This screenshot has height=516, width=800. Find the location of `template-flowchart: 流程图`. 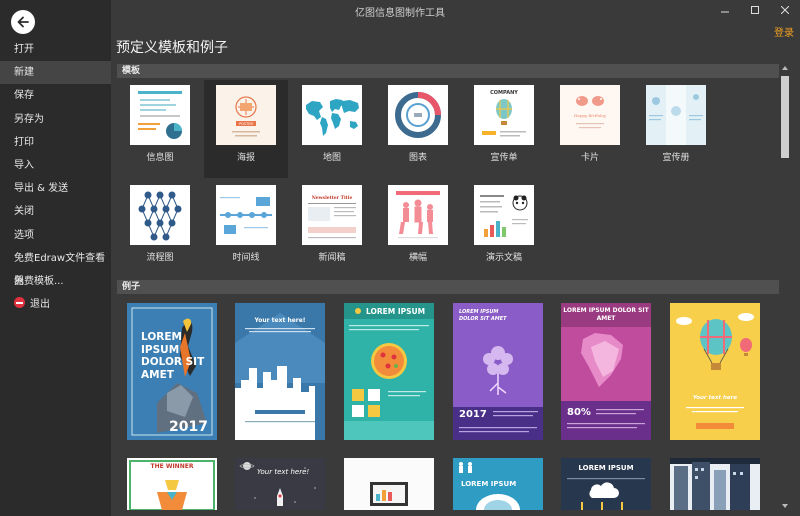

template-flowchart: 流程图 is located at coordinates (160, 229).